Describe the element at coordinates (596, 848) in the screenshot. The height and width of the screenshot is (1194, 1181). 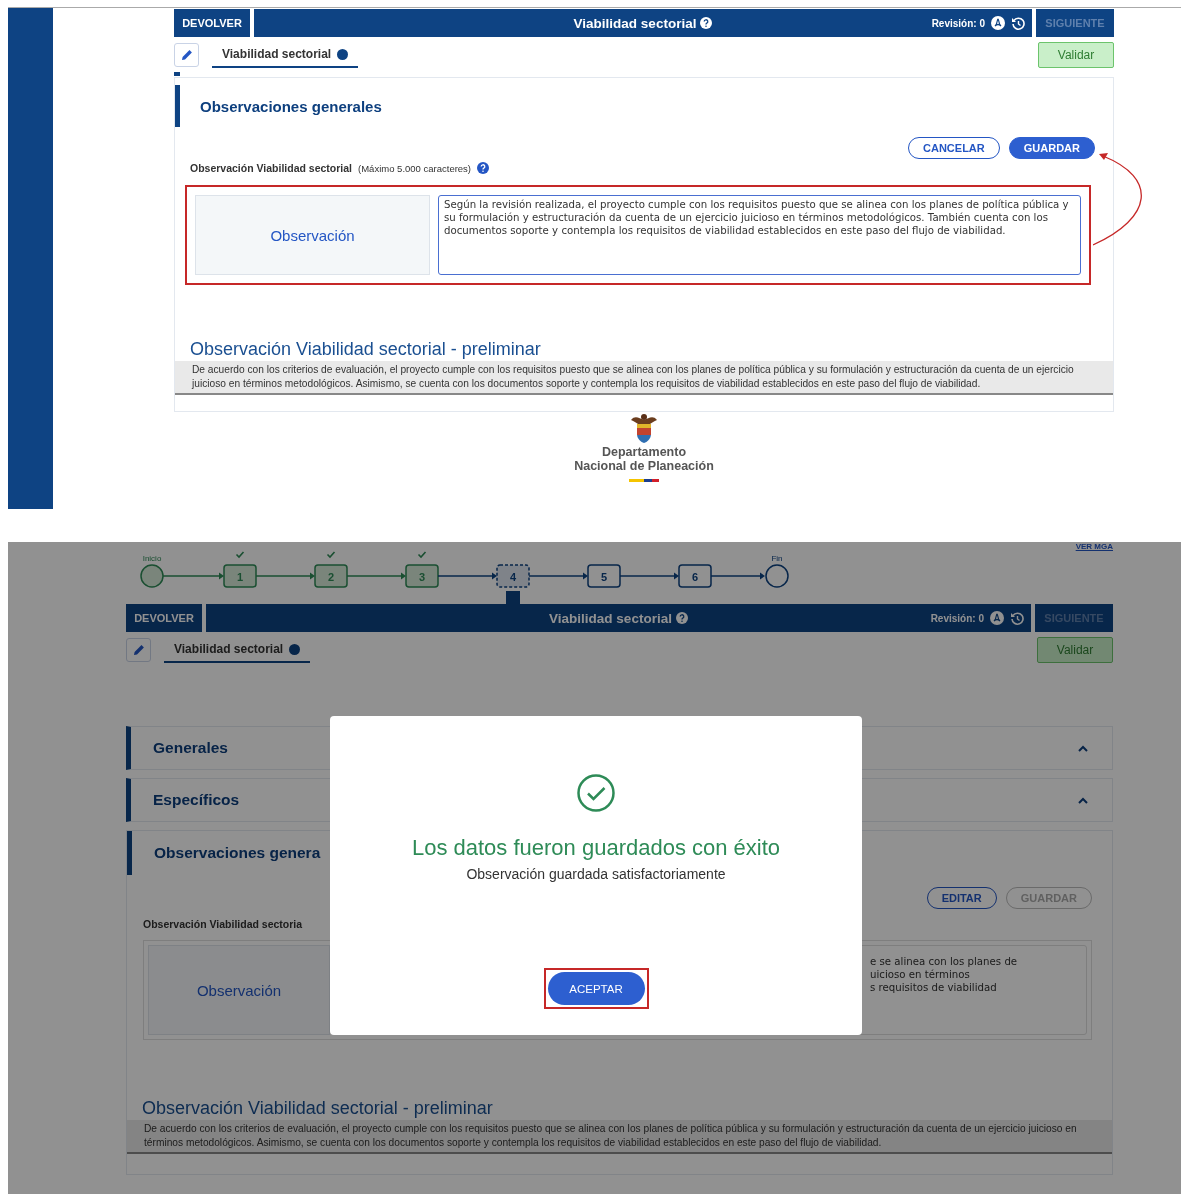
I see `dialog-title: Los datos fueron guardados con éxito` at that location.